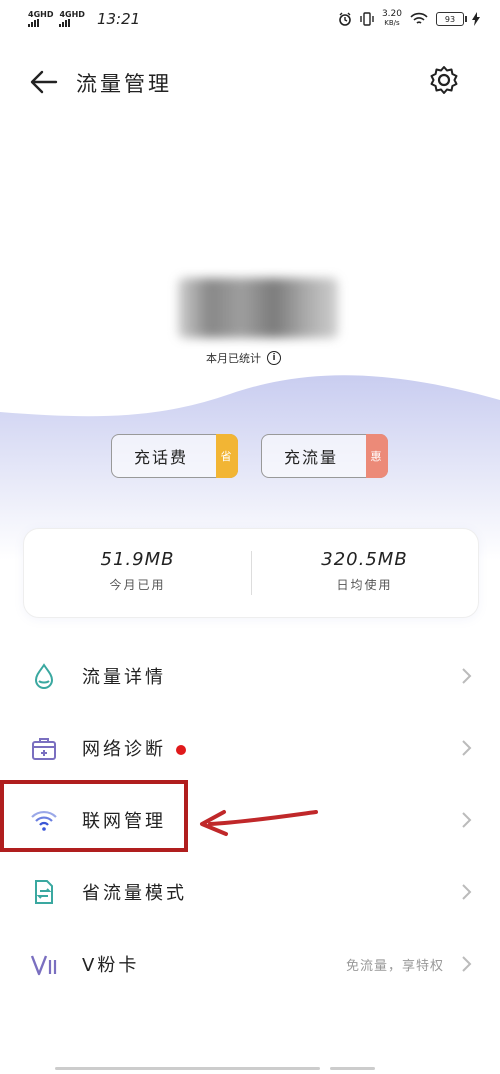  Describe the element at coordinates (367, 19) in the screenshot. I see `vibrate-icon` at that location.